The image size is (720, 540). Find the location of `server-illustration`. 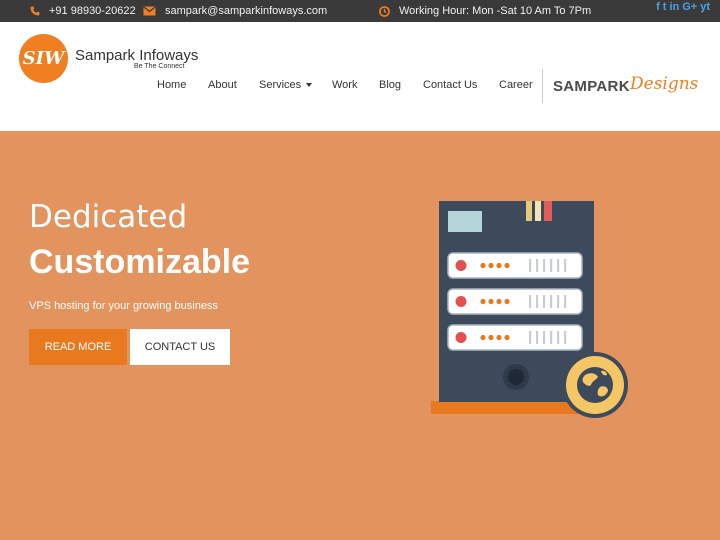

server-illustration is located at coordinates (529, 309).